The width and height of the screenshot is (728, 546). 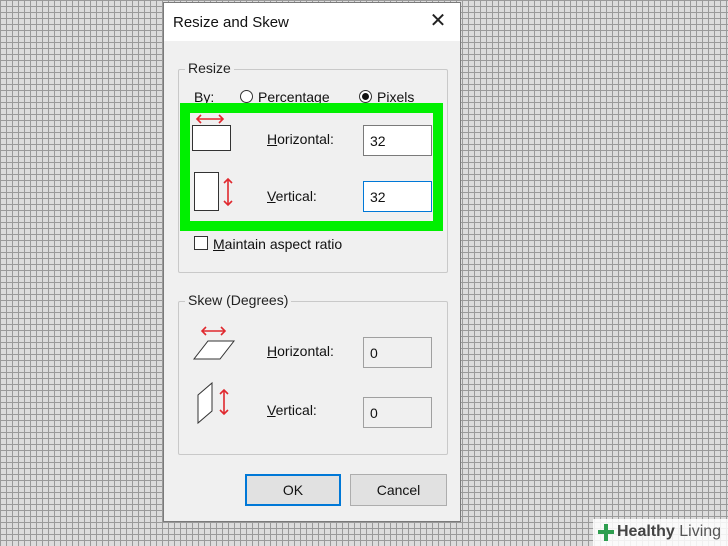 What do you see at coordinates (398, 490) in the screenshot?
I see `cancel-button: Cancel` at bounding box center [398, 490].